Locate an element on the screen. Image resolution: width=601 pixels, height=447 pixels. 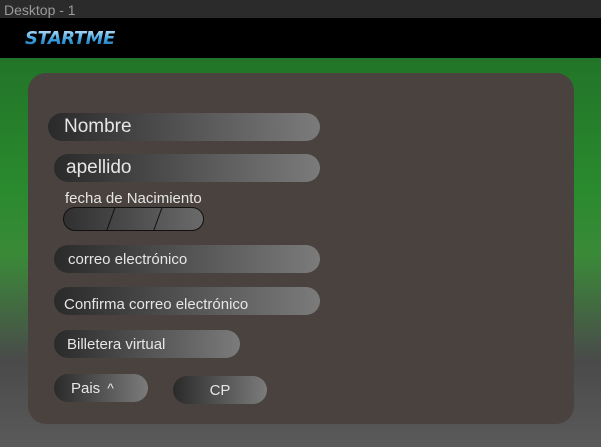
fecha-nacimiento-field is located at coordinates (133, 219).